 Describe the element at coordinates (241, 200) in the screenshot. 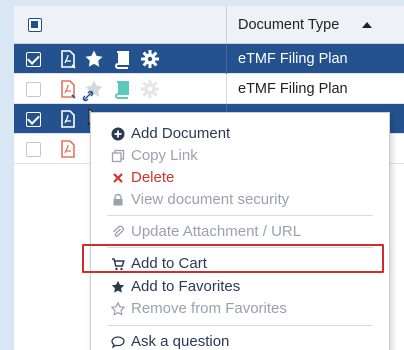

I see `menu-item-view-document-security: View document security` at that location.